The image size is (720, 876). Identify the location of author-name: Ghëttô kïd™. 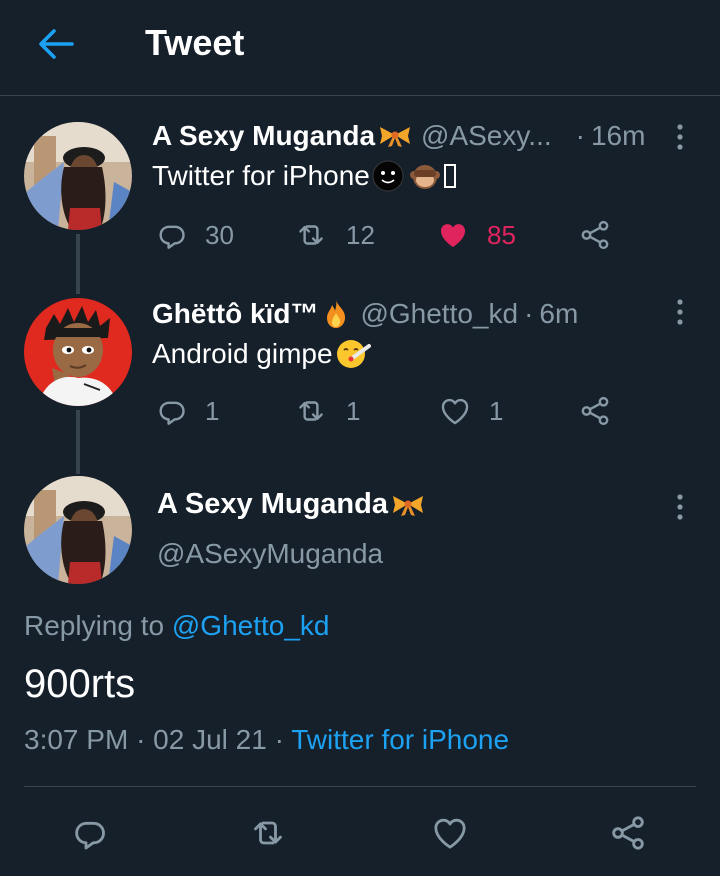
(235, 314).